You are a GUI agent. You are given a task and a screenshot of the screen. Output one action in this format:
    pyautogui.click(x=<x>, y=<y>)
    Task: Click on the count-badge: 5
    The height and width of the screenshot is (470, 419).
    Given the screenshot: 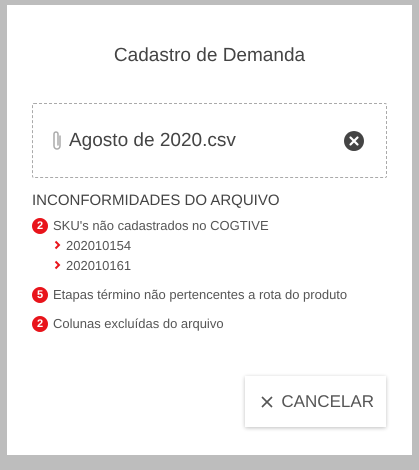 What is the action you would take?
    pyautogui.click(x=40, y=294)
    